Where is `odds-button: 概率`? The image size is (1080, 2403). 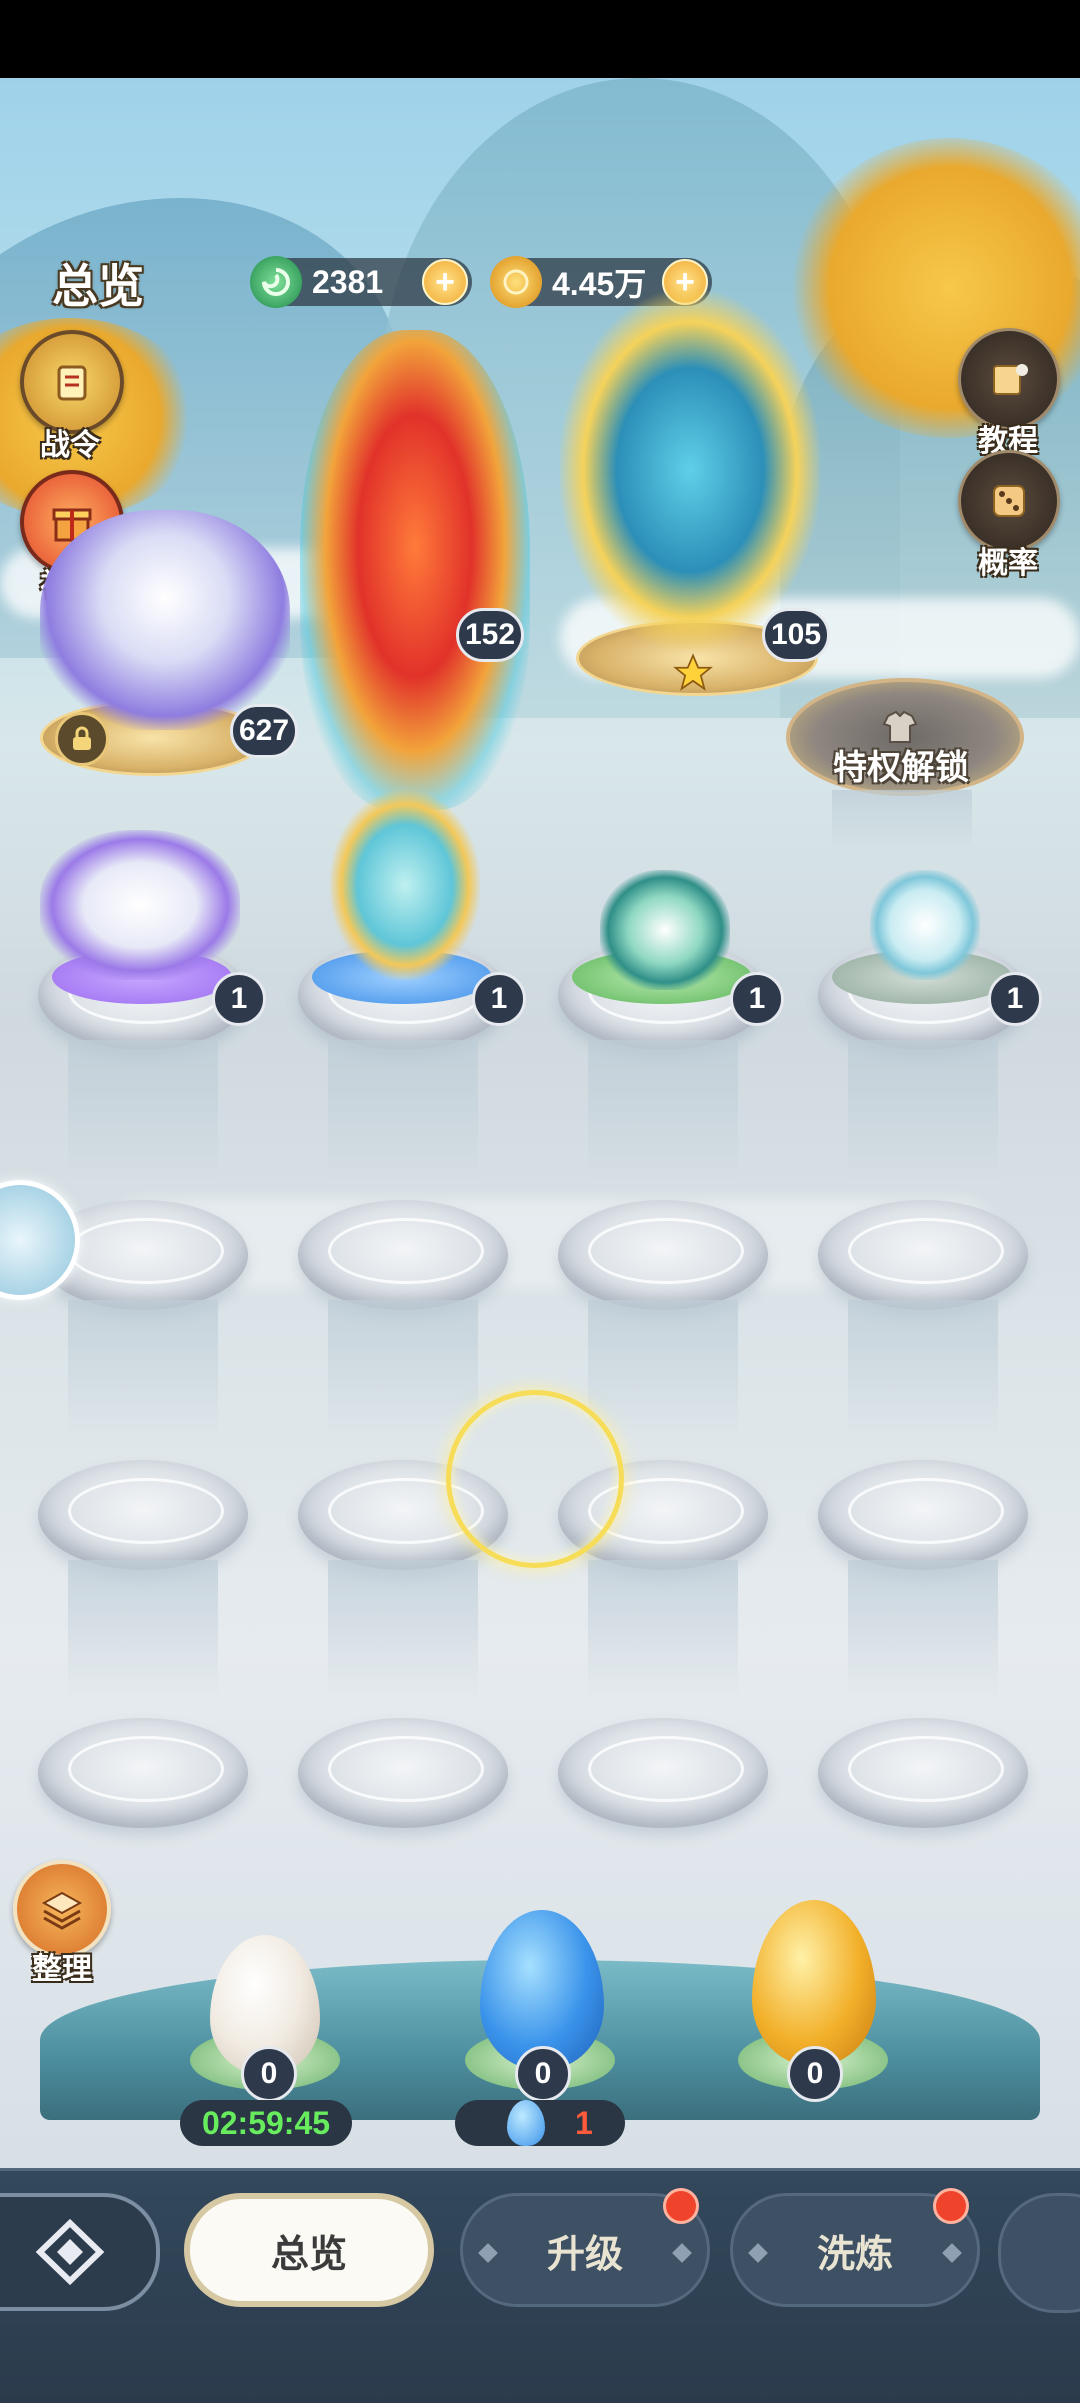
odds-button: 概率 is located at coordinates (1009, 516).